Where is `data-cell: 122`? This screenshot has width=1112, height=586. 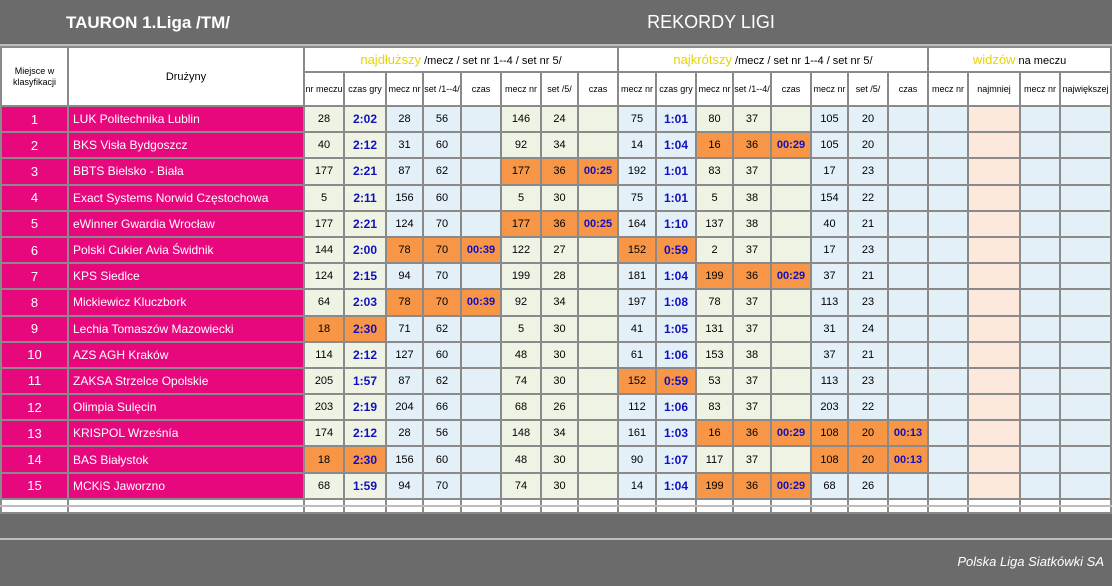
data-cell: 122 is located at coordinates (521, 250).